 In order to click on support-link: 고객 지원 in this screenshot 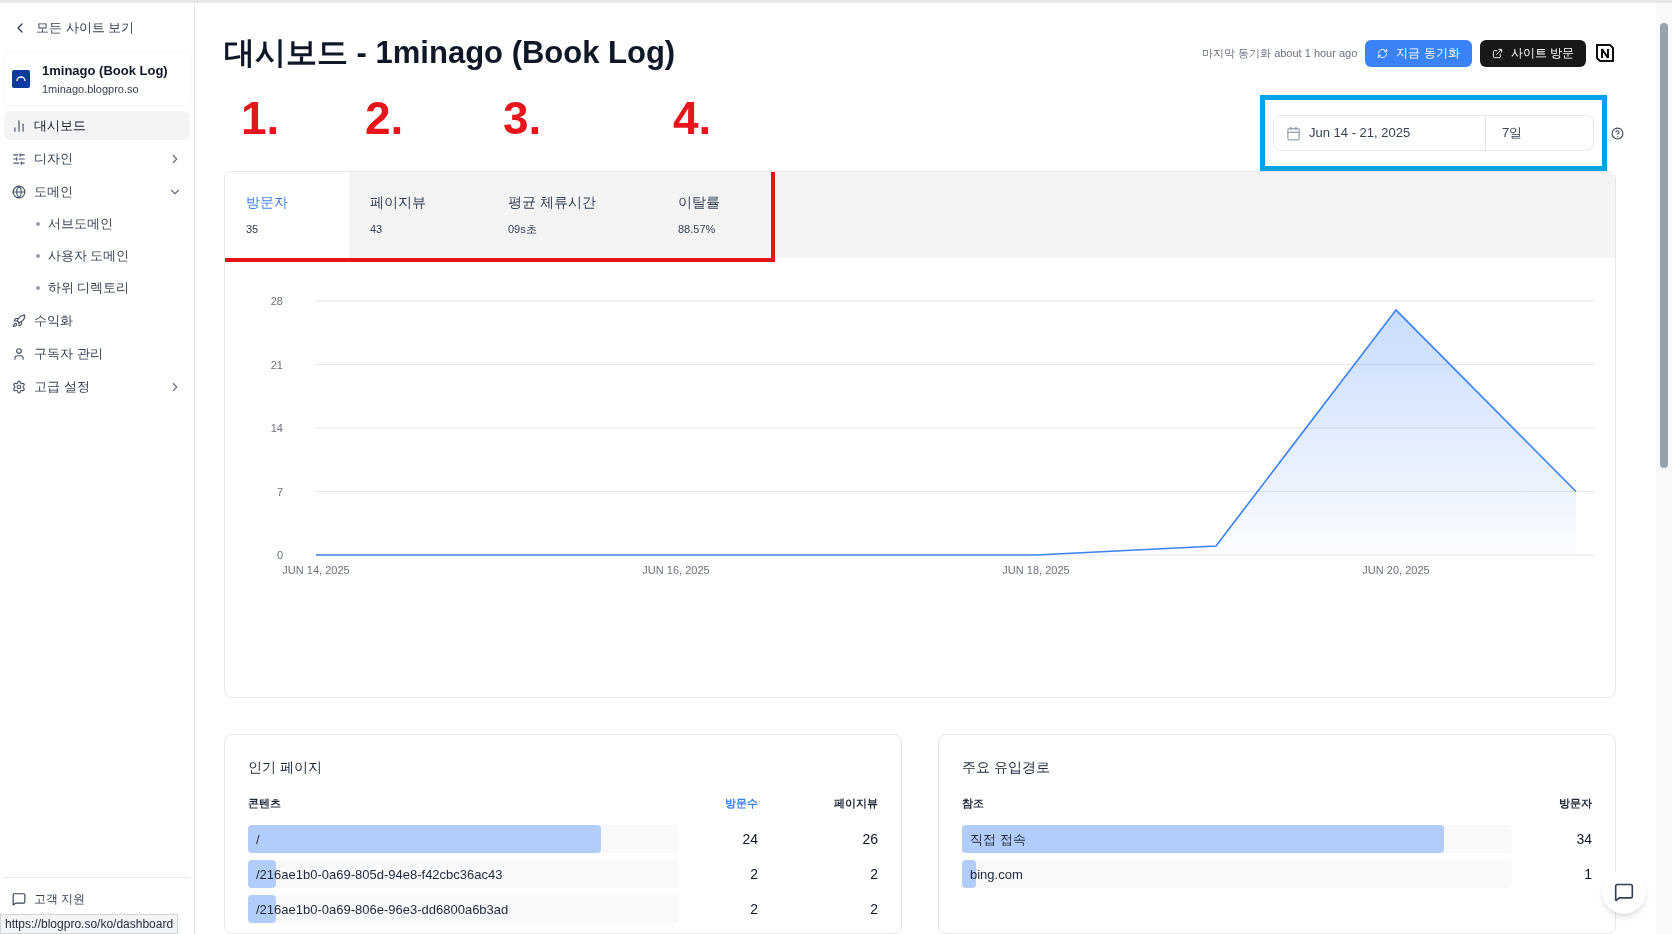, I will do `click(97, 899)`.